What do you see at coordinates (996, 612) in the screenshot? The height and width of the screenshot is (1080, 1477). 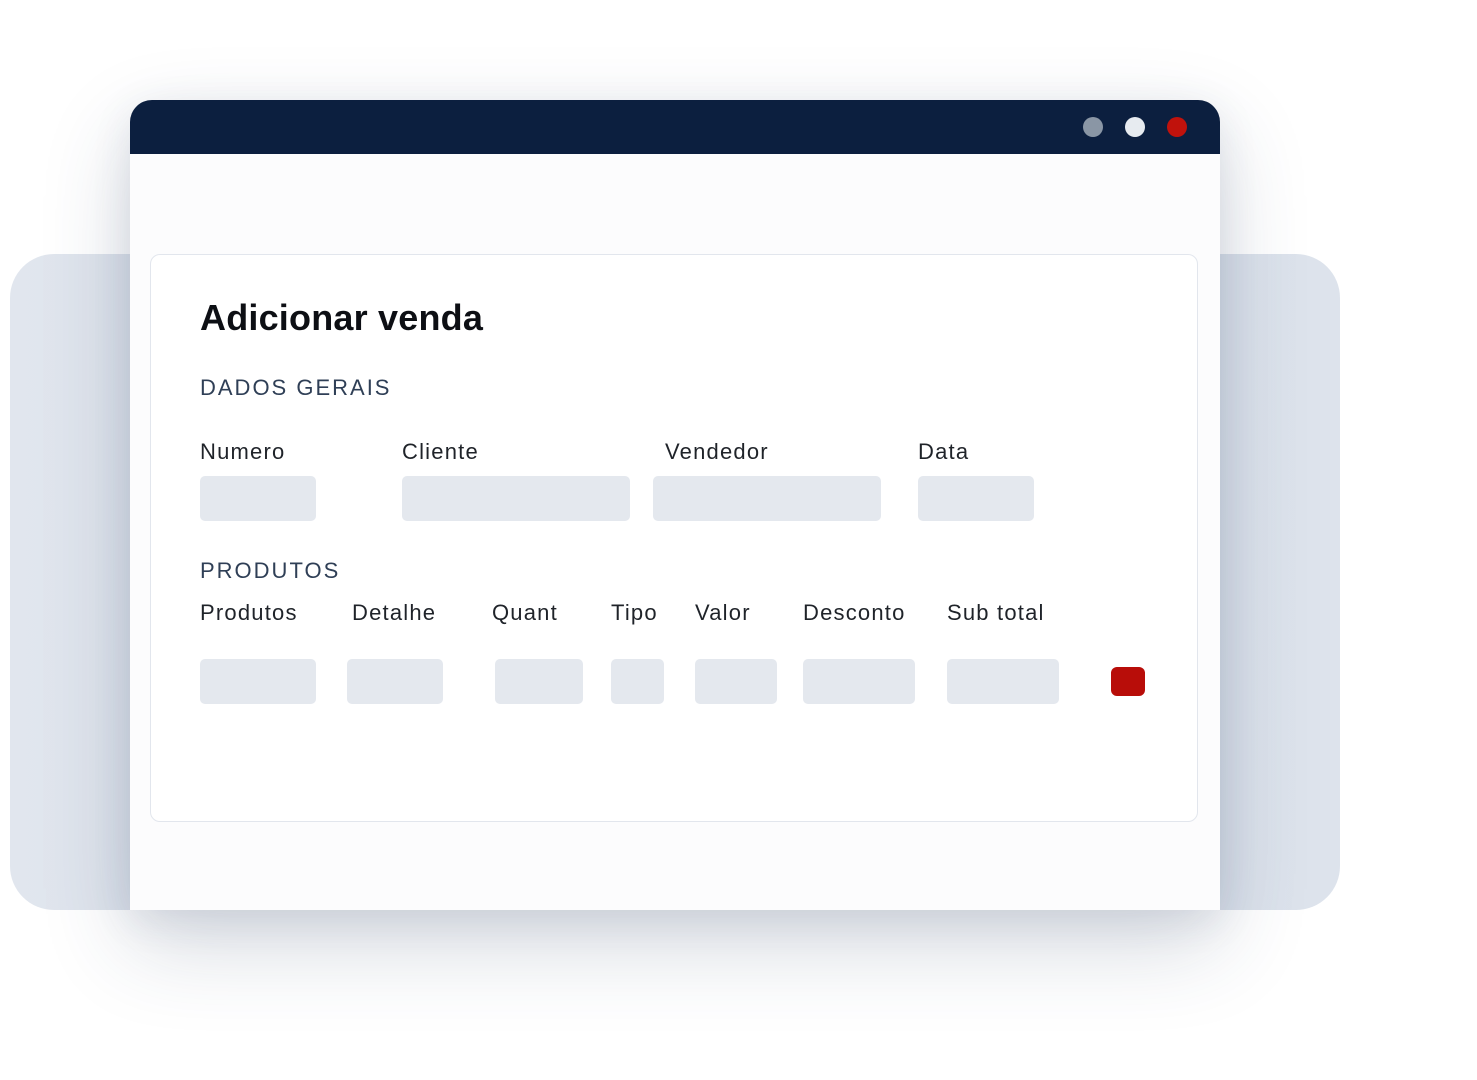 I see `column-header-sub-total: Sub total` at bounding box center [996, 612].